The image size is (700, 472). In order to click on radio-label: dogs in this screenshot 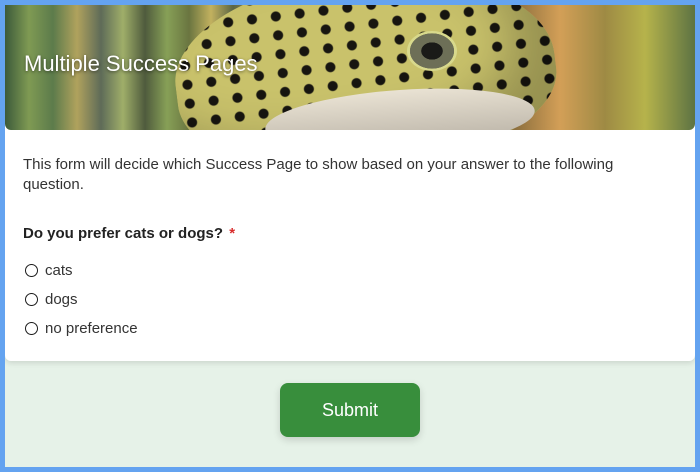, I will do `click(61, 299)`.